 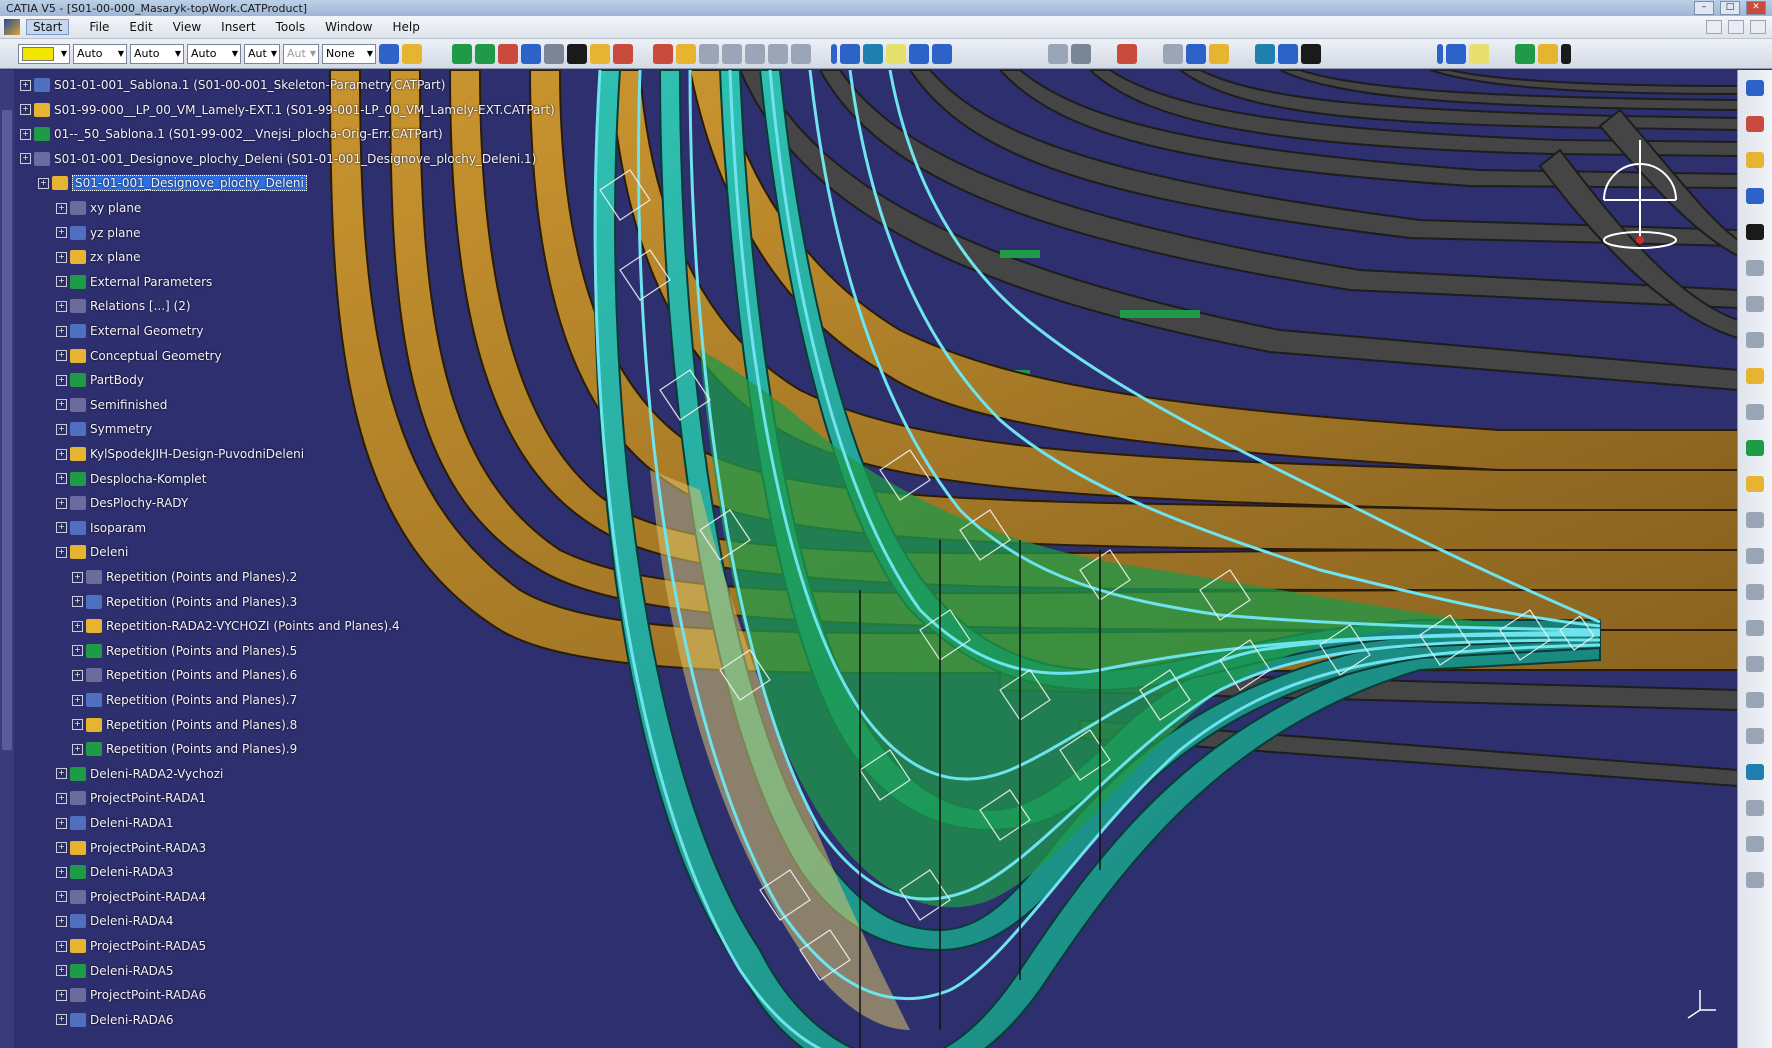 I want to click on menu-window: Window, so click(x=348, y=27).